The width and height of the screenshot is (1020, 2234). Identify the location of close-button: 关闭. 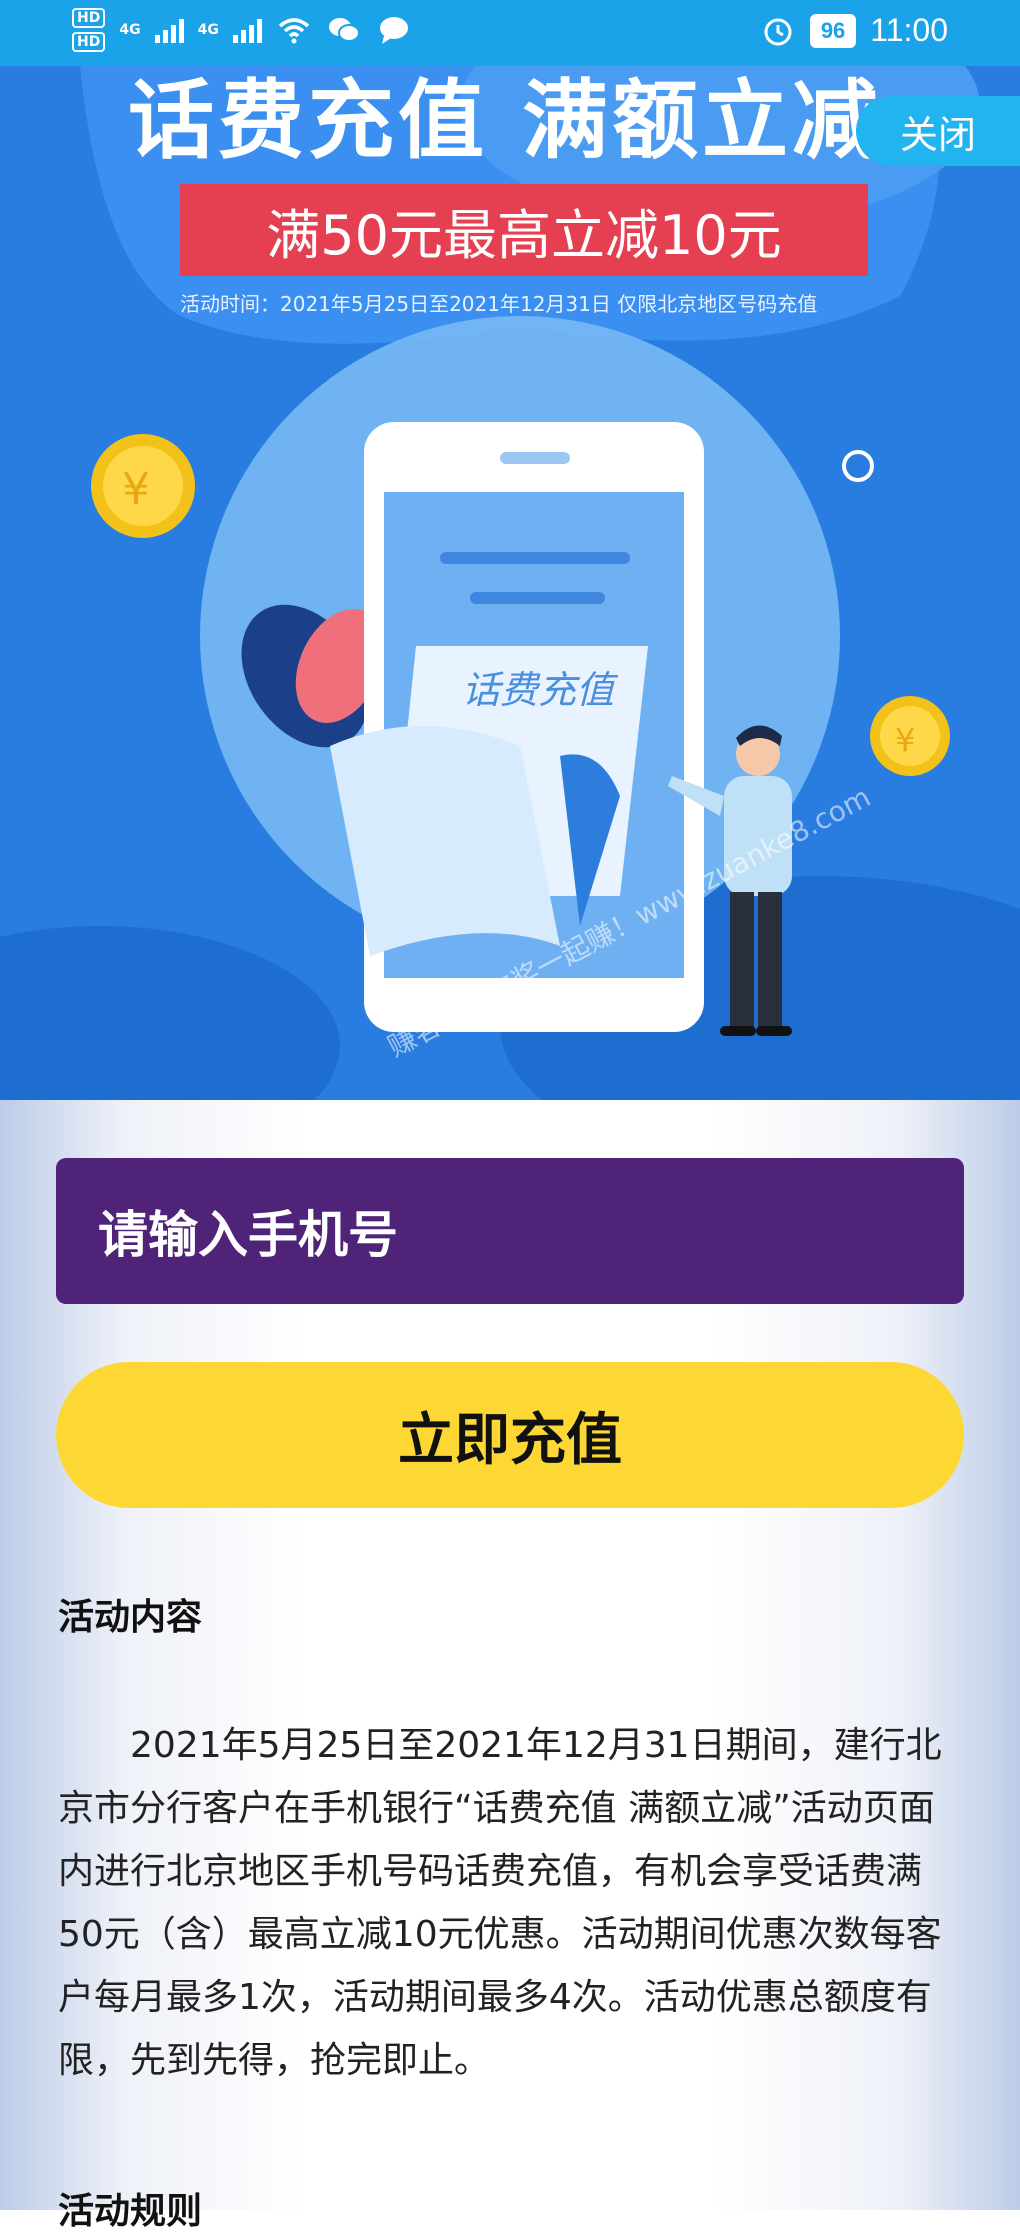
(938, 131).